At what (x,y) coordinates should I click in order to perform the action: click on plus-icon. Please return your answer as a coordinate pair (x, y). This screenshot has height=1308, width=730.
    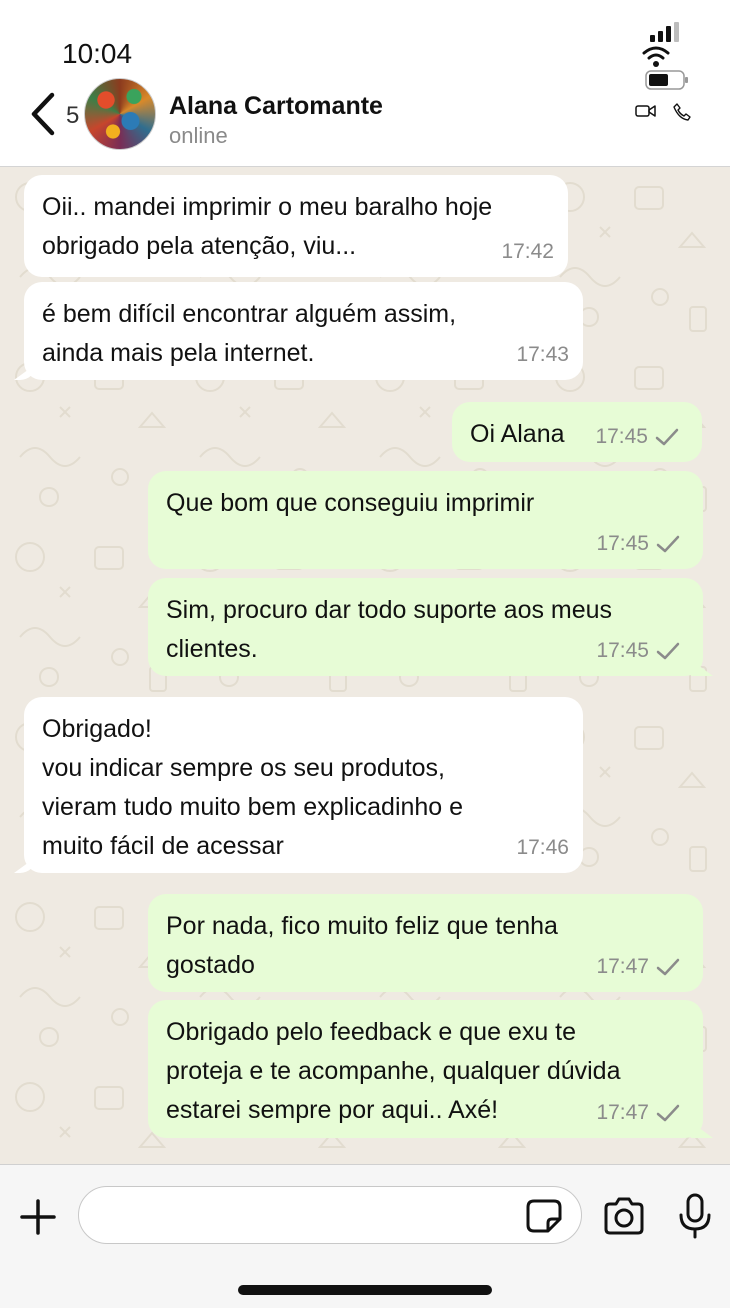
    Looking at the image, I should click on (38, 1217).